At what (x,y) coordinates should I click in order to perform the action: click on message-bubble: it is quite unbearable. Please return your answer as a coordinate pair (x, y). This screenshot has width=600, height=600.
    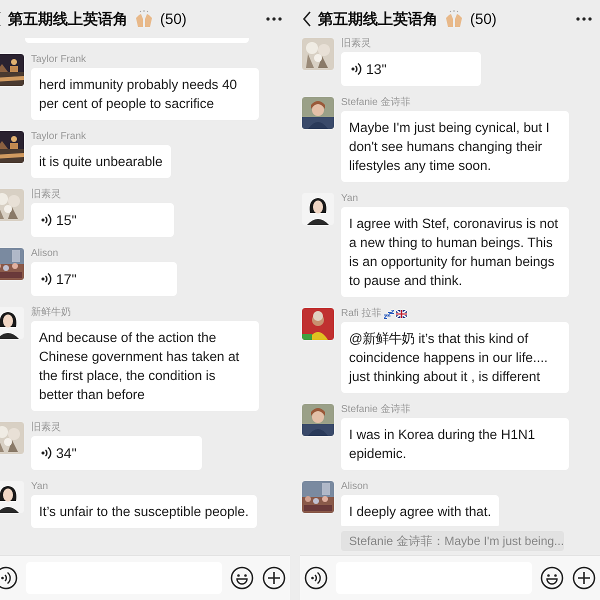
    Looking at the image, I should click on (101, 161).